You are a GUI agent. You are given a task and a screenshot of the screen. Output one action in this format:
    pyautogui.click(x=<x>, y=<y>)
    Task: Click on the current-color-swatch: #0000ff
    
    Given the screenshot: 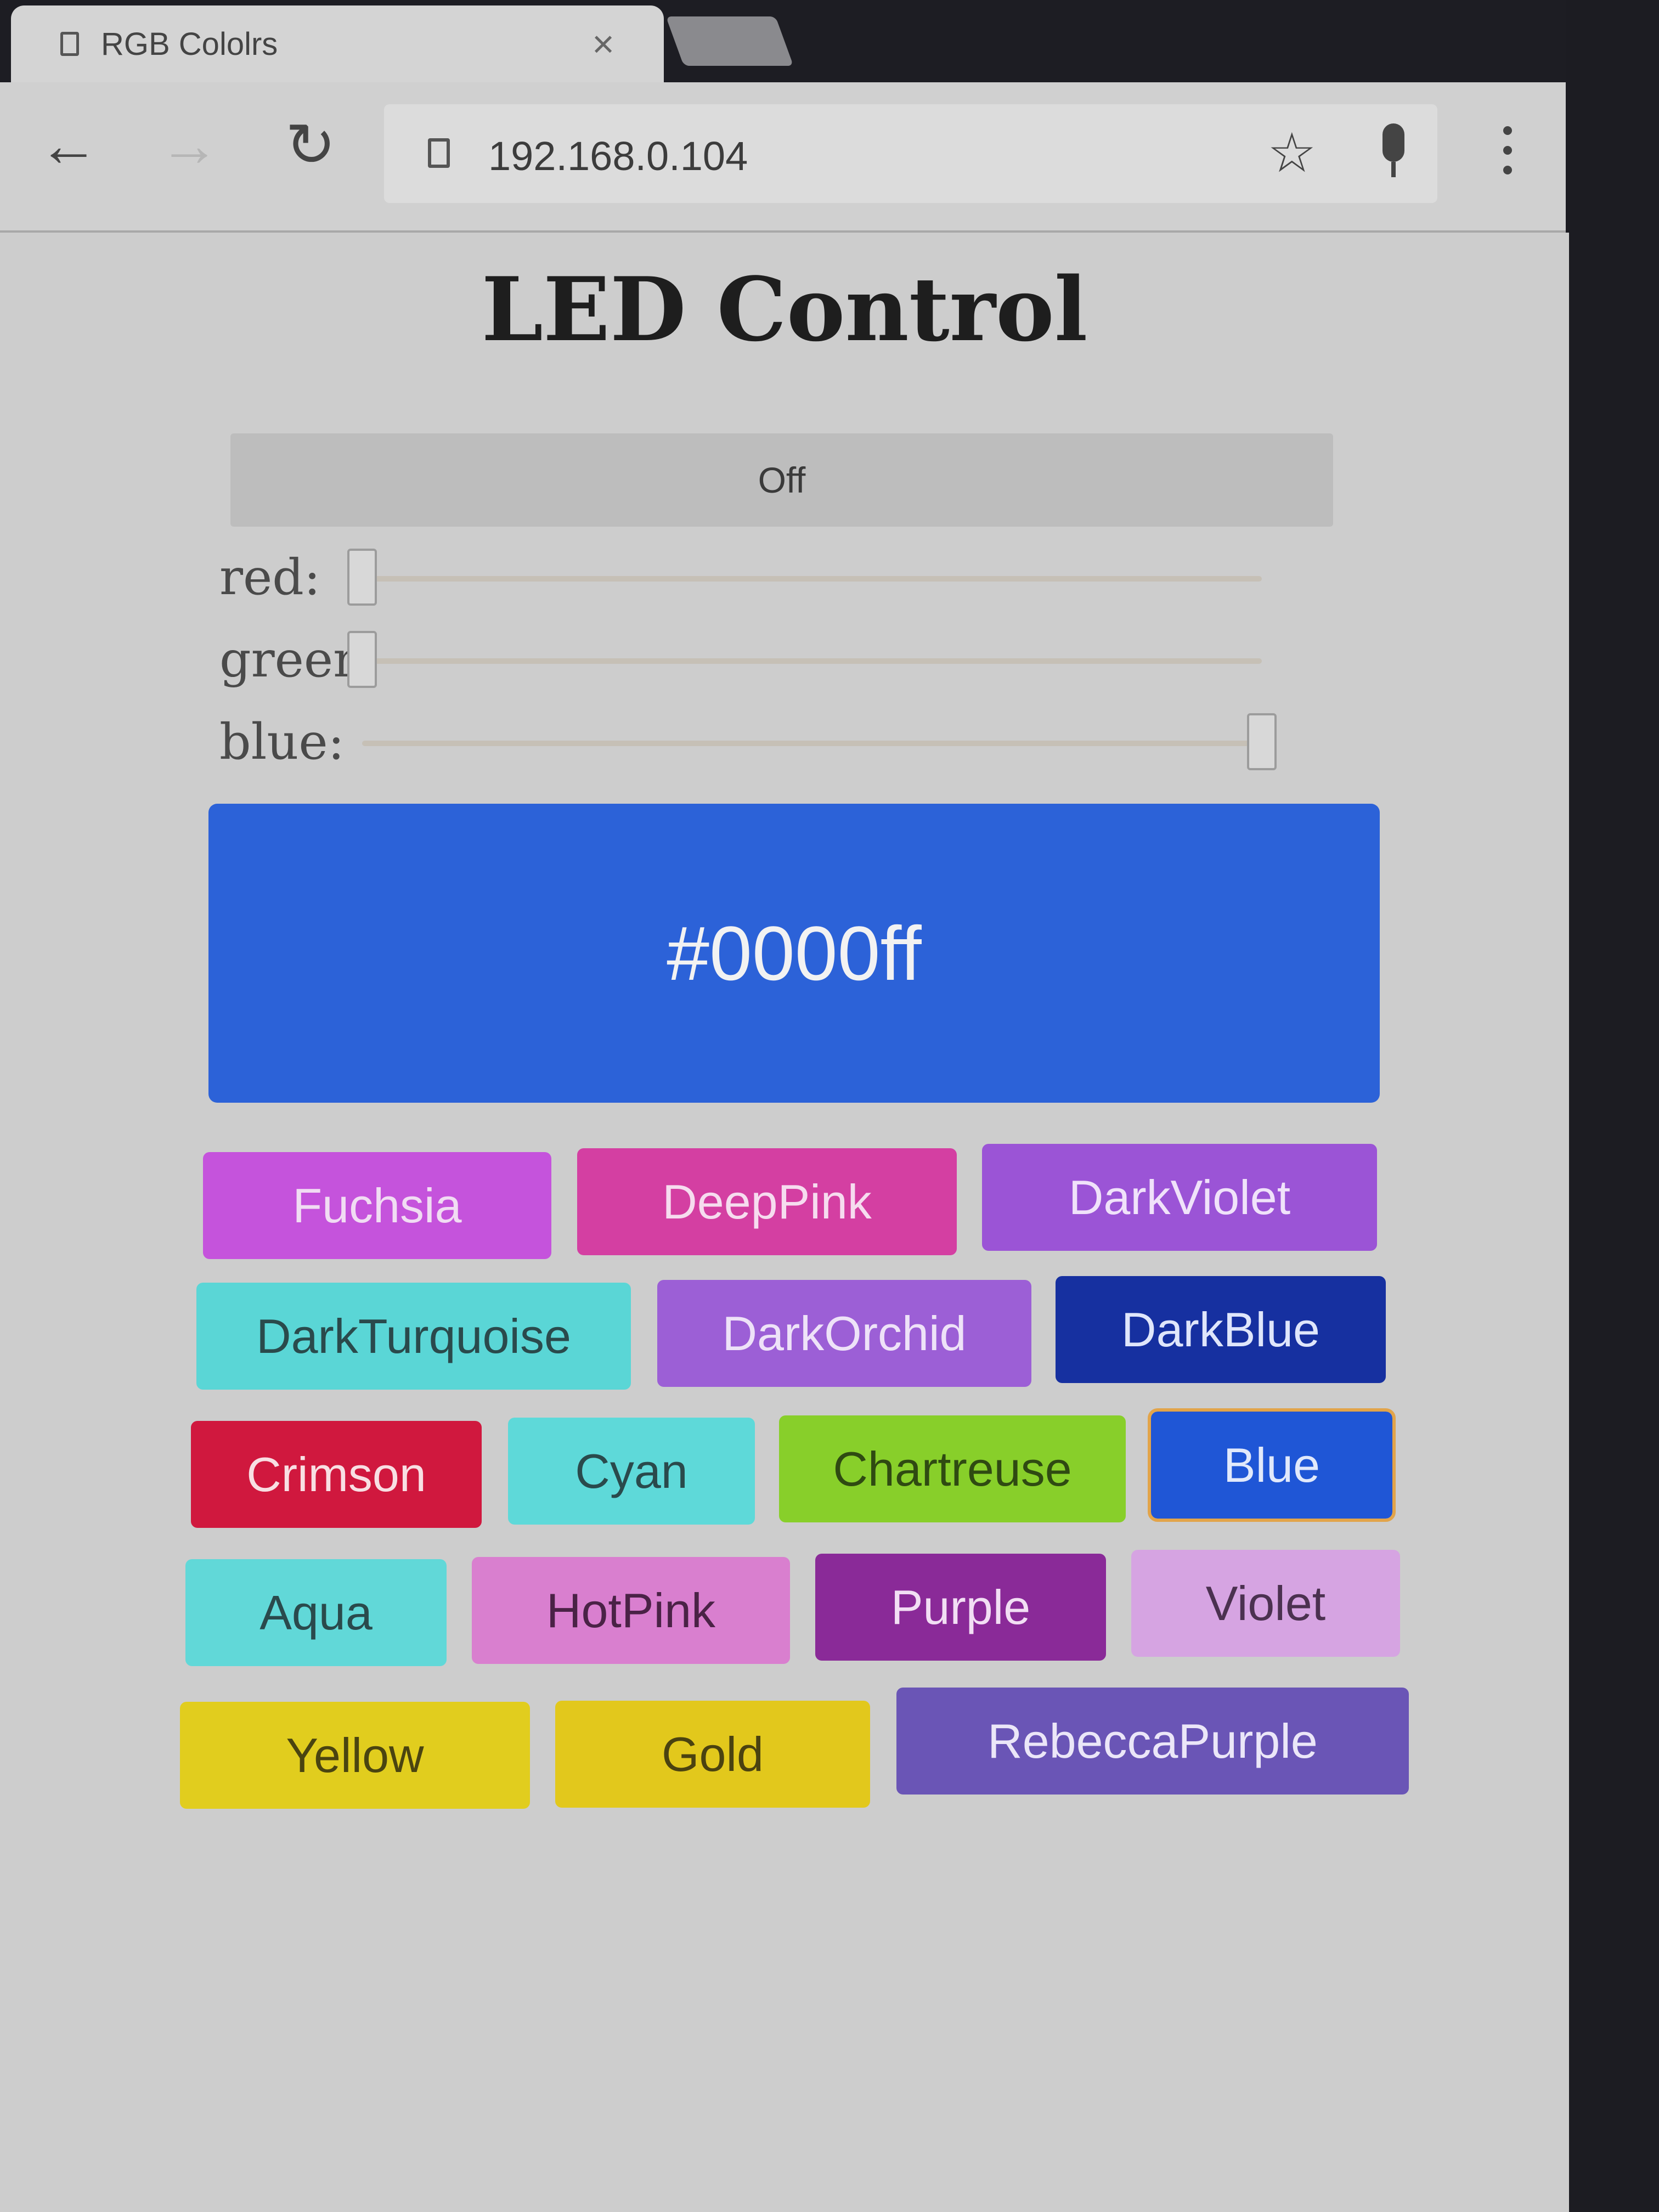 What is the action you would take?
    pyautogui.click(x=794, y=954)
    